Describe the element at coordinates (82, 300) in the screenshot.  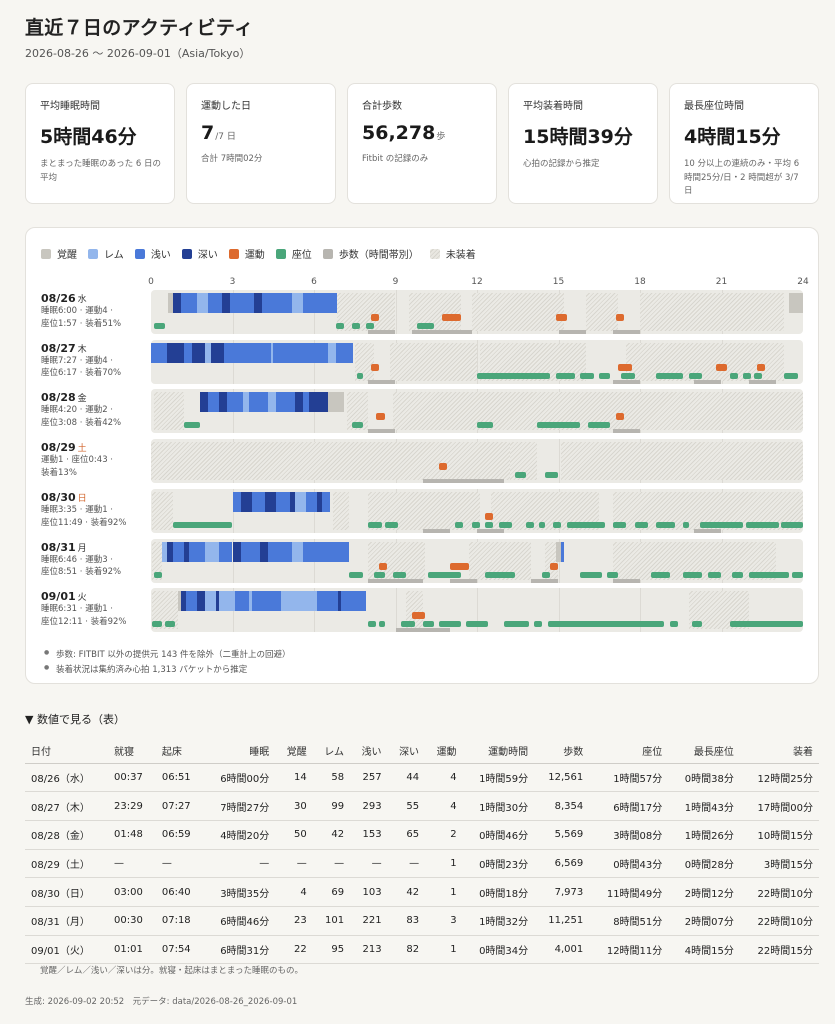
I see `row-weekday: 水` at that location.